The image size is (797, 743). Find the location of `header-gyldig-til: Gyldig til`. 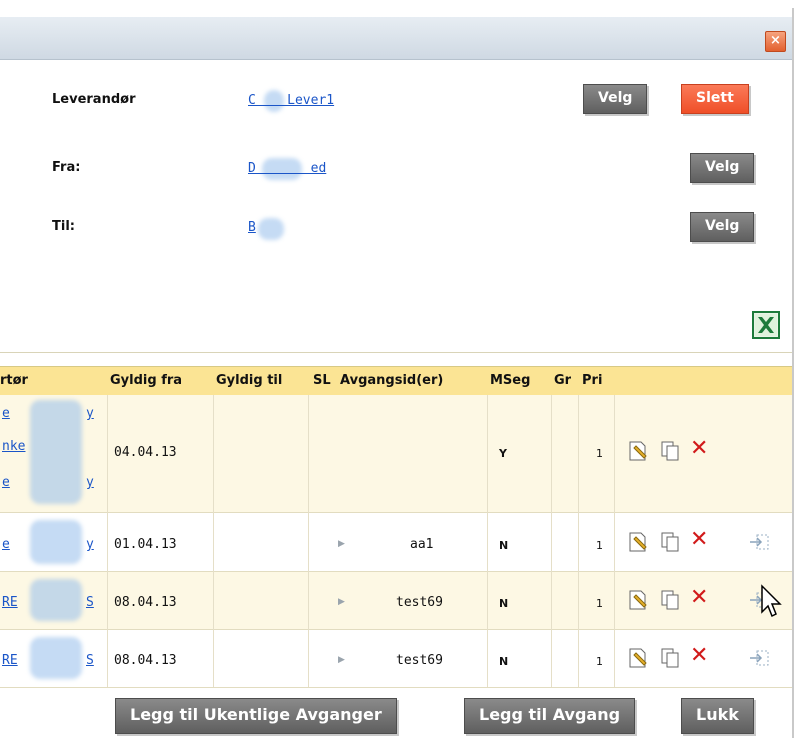

header-gyldig-til: Gyldig til is located at coordinates (249, 380).